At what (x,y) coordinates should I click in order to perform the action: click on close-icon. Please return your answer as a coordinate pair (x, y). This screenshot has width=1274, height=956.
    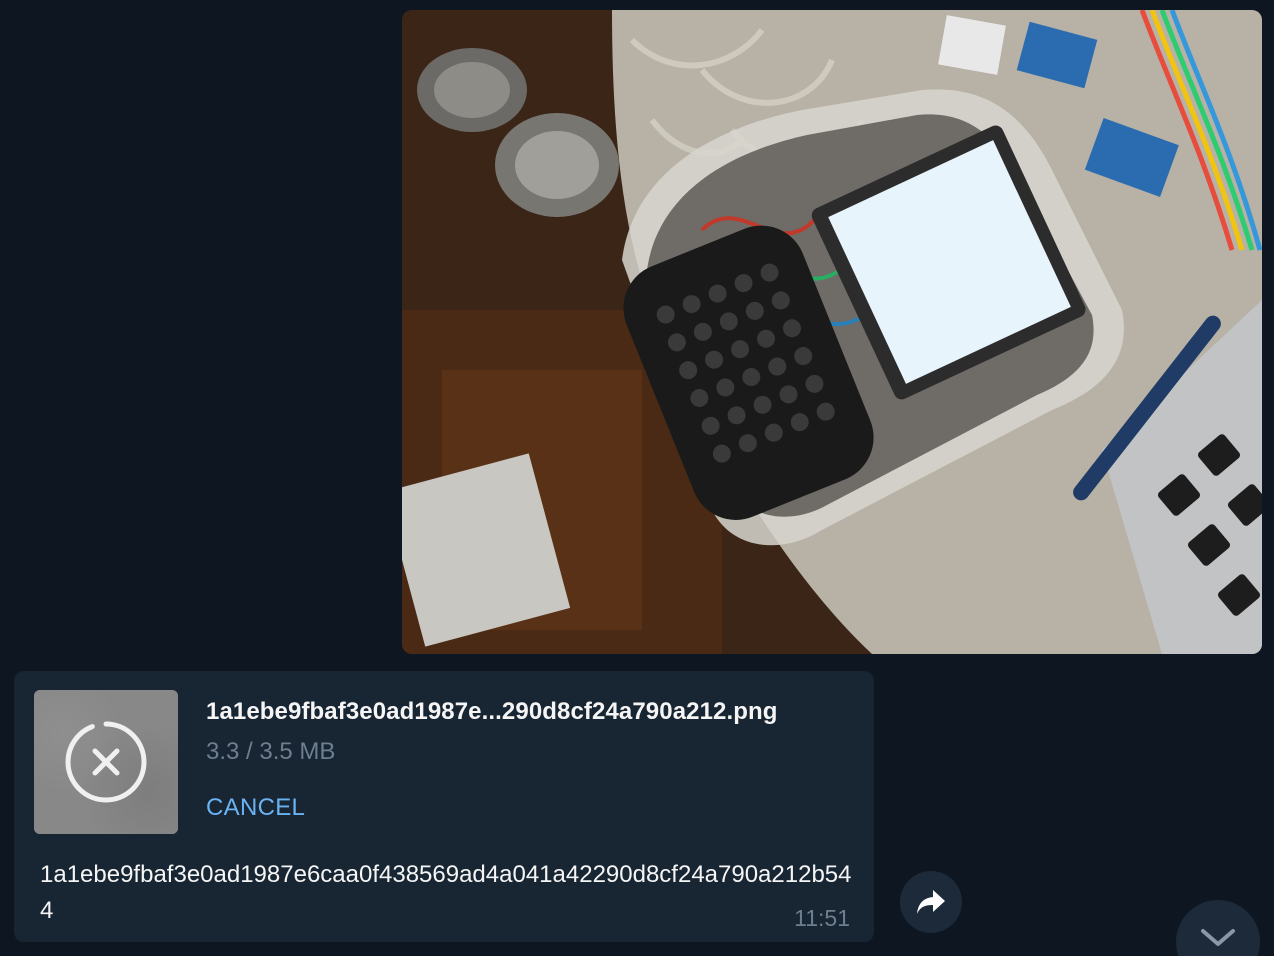
    Looking at the image, I should click on (106, 762).